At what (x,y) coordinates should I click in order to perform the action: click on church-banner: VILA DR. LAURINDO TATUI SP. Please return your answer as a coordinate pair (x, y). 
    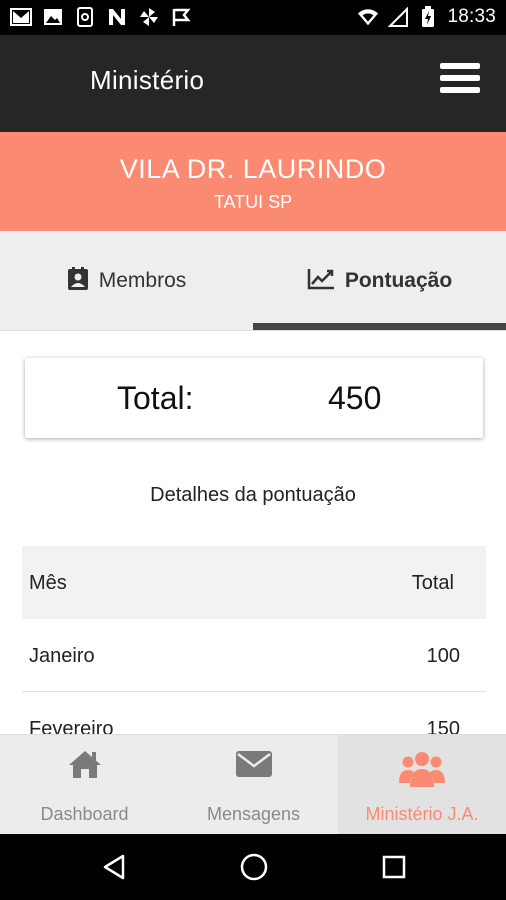
    Looking at the image, I should click on (253, 181).